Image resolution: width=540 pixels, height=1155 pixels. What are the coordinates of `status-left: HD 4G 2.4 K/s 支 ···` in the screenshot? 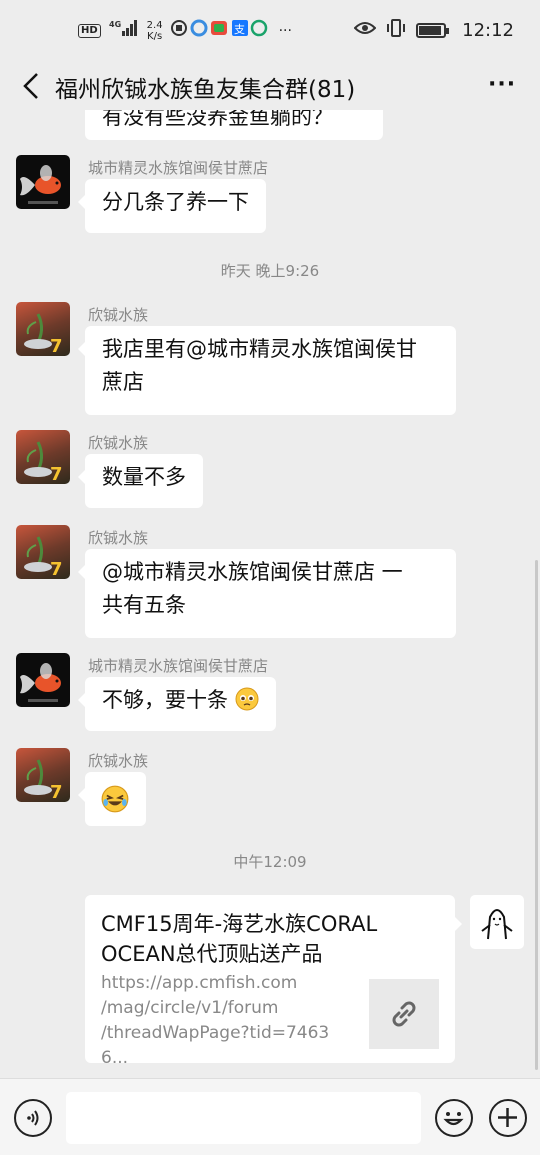 It's located at (185, 30).